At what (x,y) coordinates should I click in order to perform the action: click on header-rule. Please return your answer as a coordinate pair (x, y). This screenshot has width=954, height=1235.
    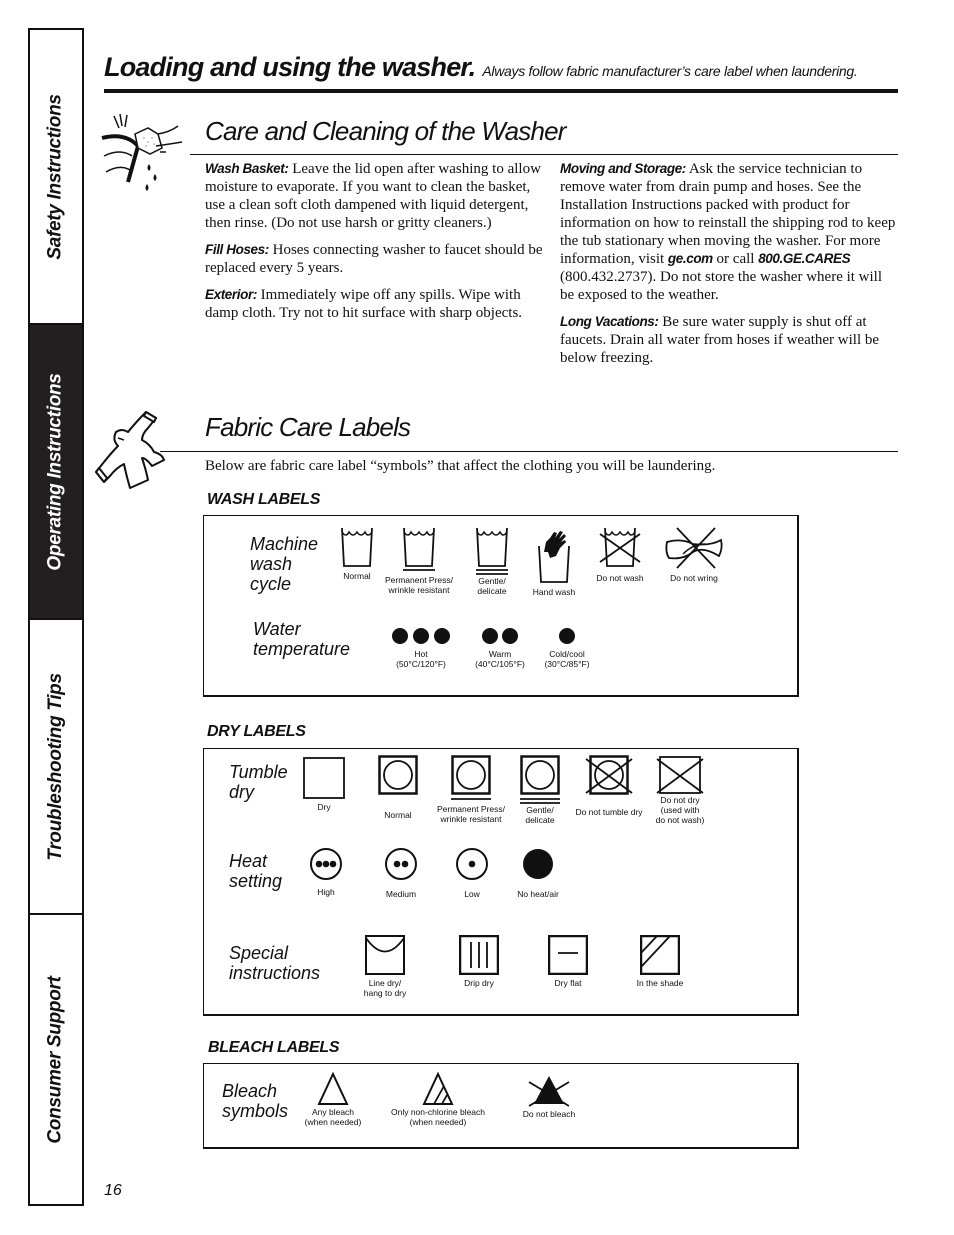
    Looking at the image, I should click on (501, 91).